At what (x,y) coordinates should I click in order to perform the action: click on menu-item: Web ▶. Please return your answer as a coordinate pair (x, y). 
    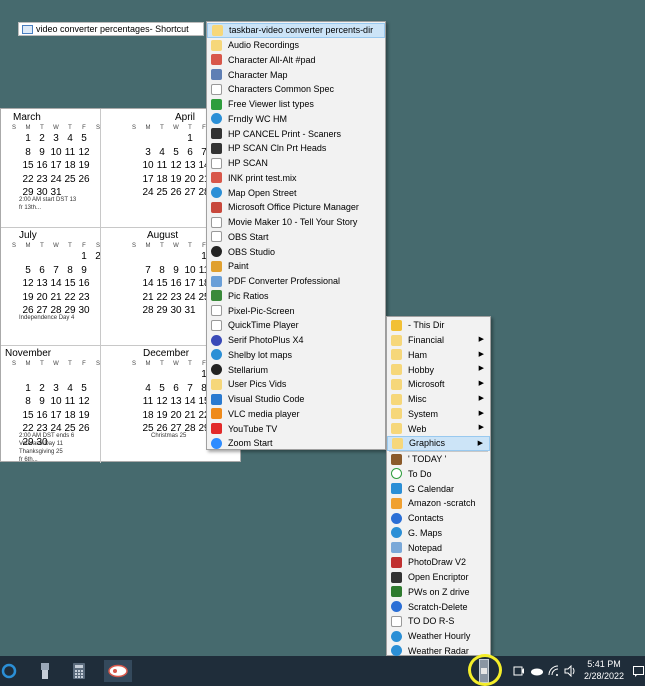
    Looking at the image, I should click on (438, 428).